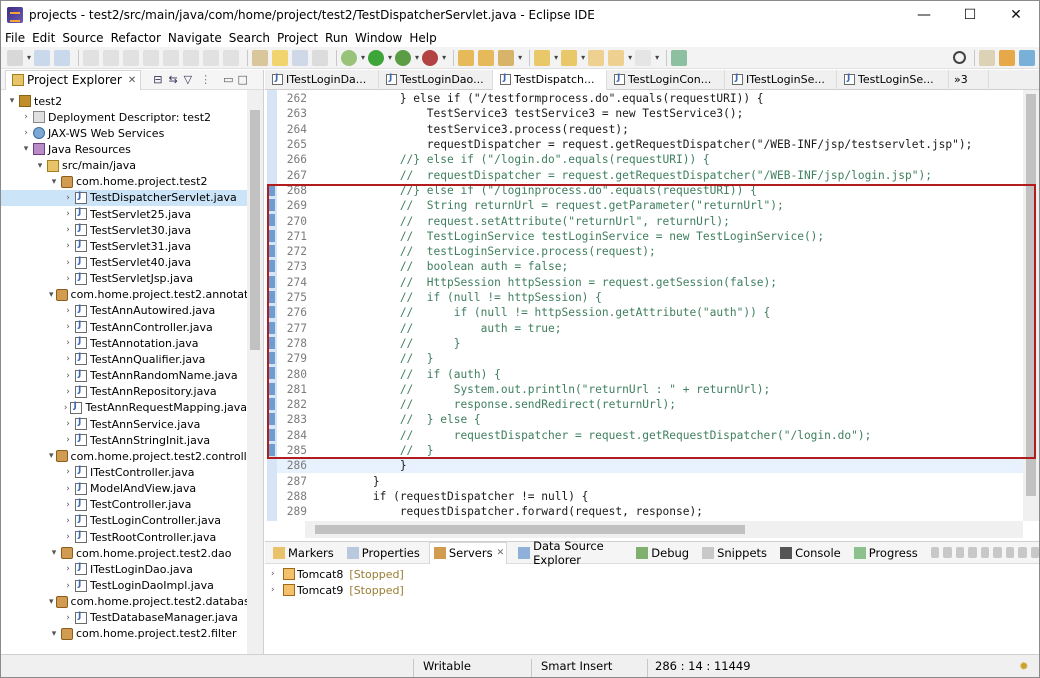 This screenshot has width=1040, height=678. What do you see at coordinates (124, 133) in the screenshot?
I see `tree-item: › JAX-WS Web Services` at bounding box center [124, 133].